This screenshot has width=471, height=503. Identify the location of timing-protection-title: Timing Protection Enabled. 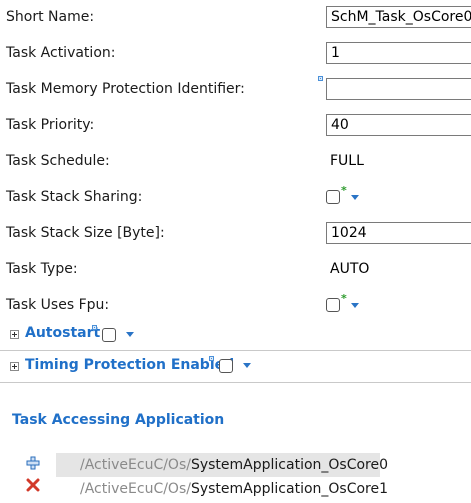
(129, 365).